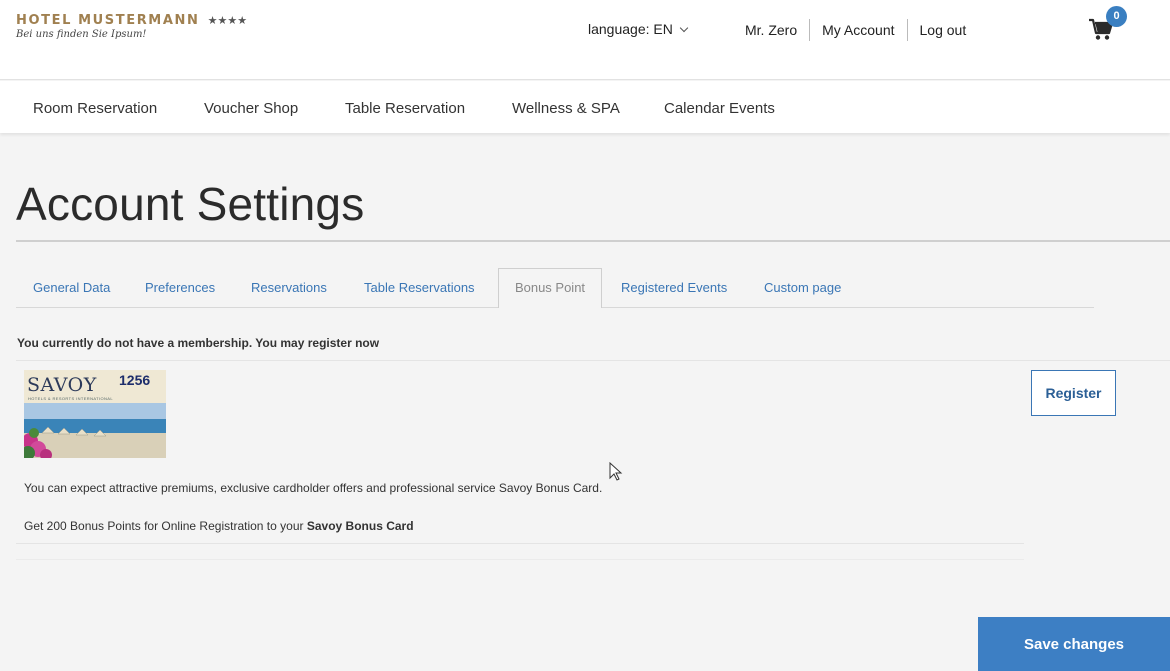 Image resolution: width=1170 pixels, height=671 pixels. What do you see at coordinates (95, 430) in the screenshot?
I see `beach-illustration` at bounding box center [95, 430].